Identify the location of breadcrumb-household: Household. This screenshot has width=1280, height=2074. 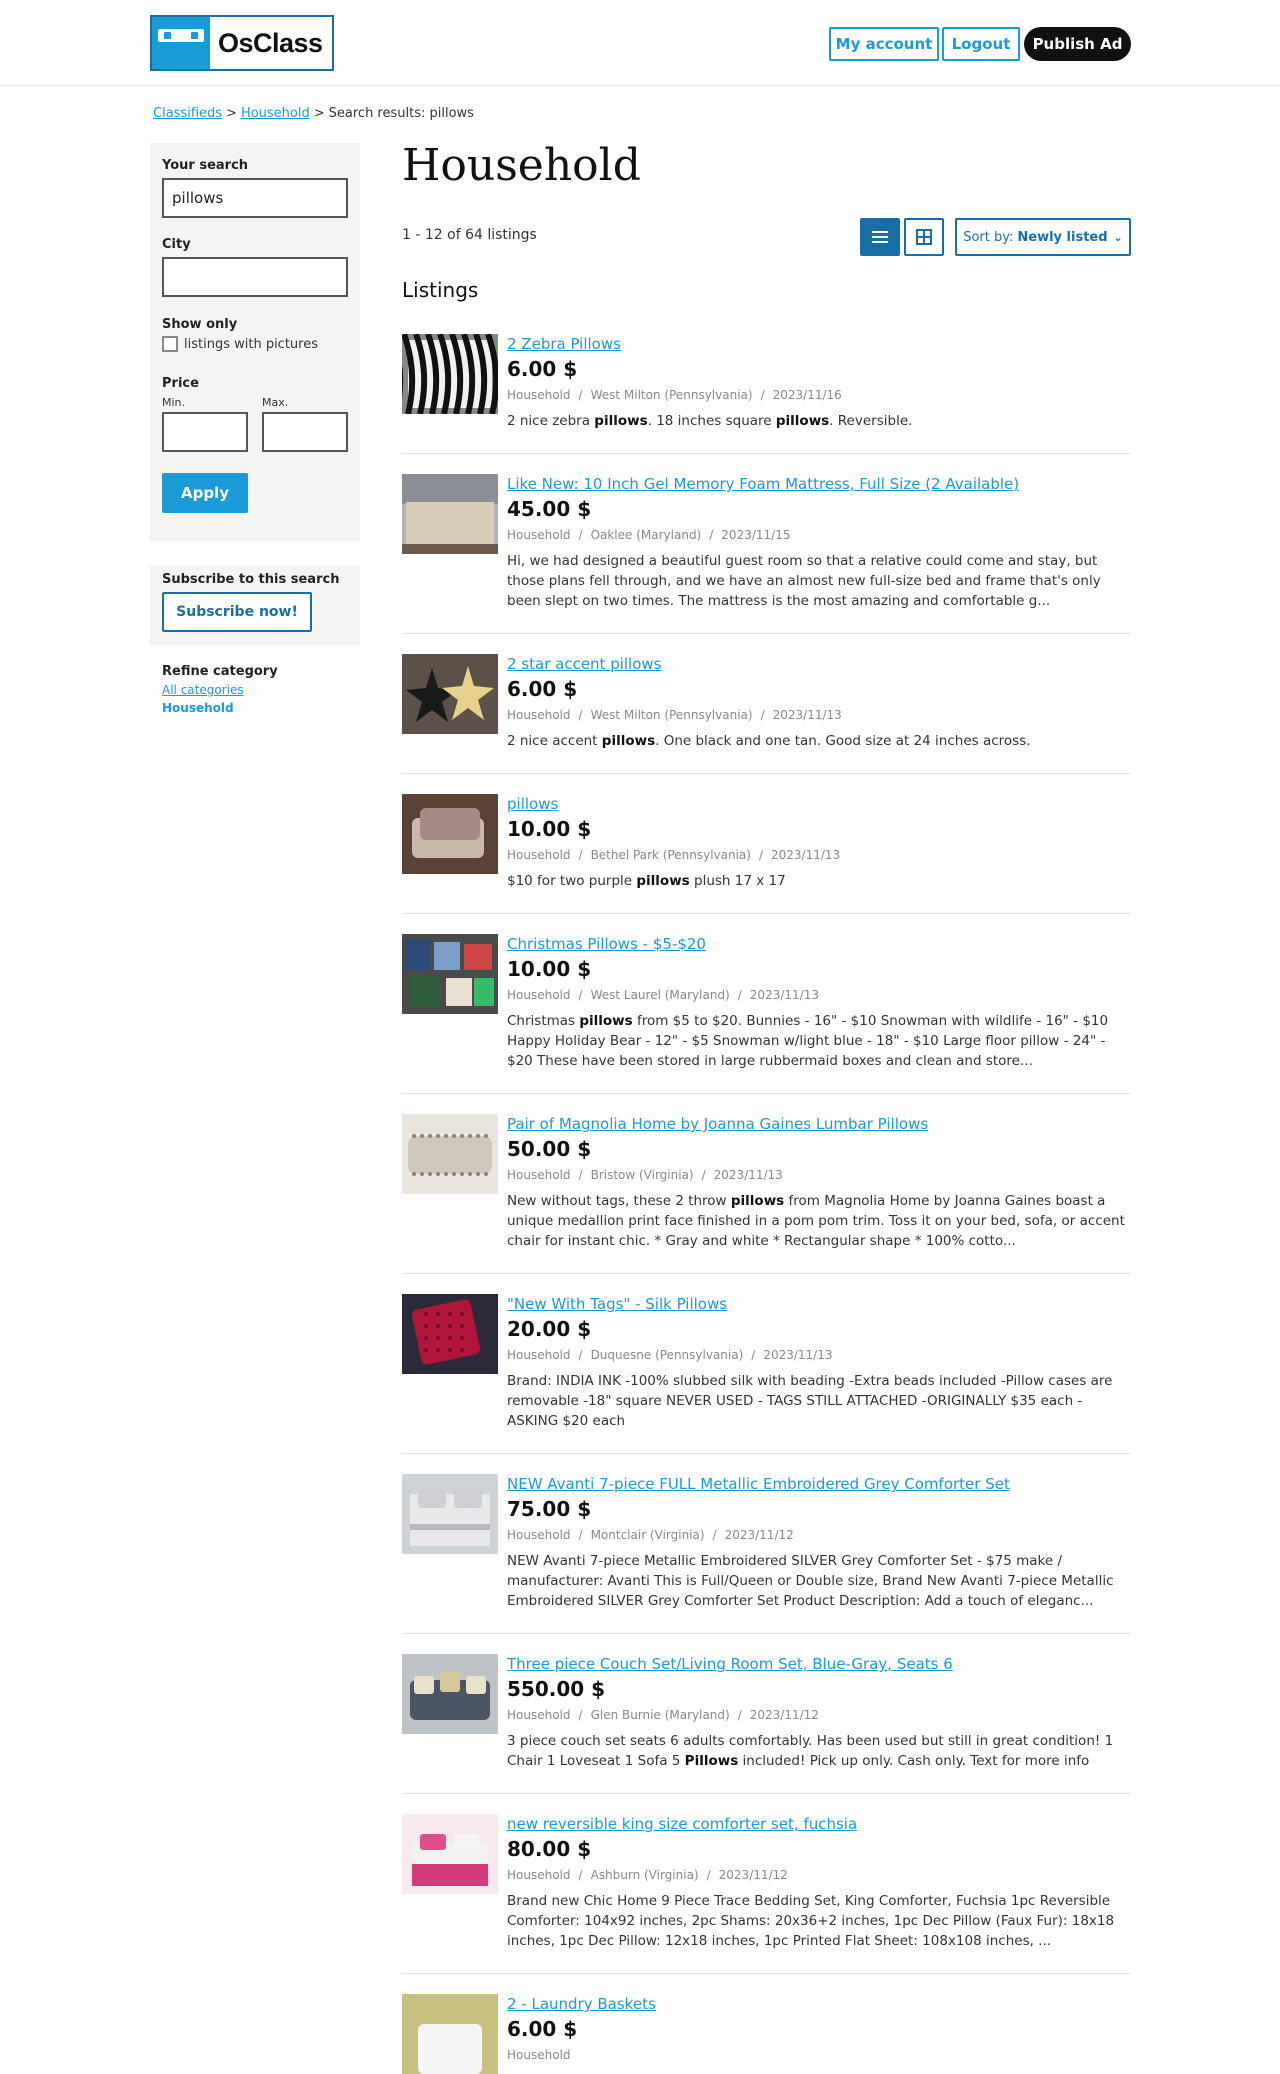
(275, 113).